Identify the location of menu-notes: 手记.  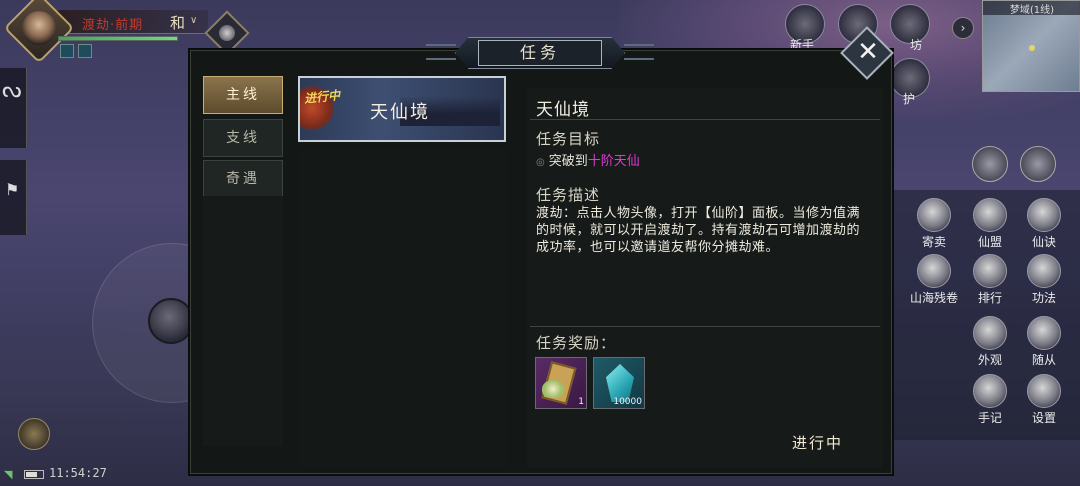
(990, 402).